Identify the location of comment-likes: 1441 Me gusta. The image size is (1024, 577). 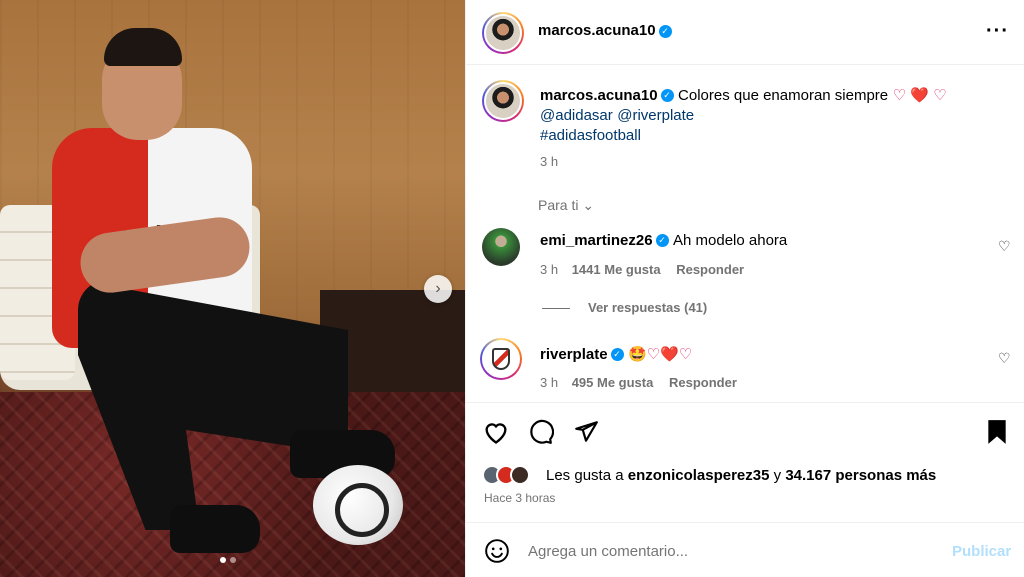
(616, 269).